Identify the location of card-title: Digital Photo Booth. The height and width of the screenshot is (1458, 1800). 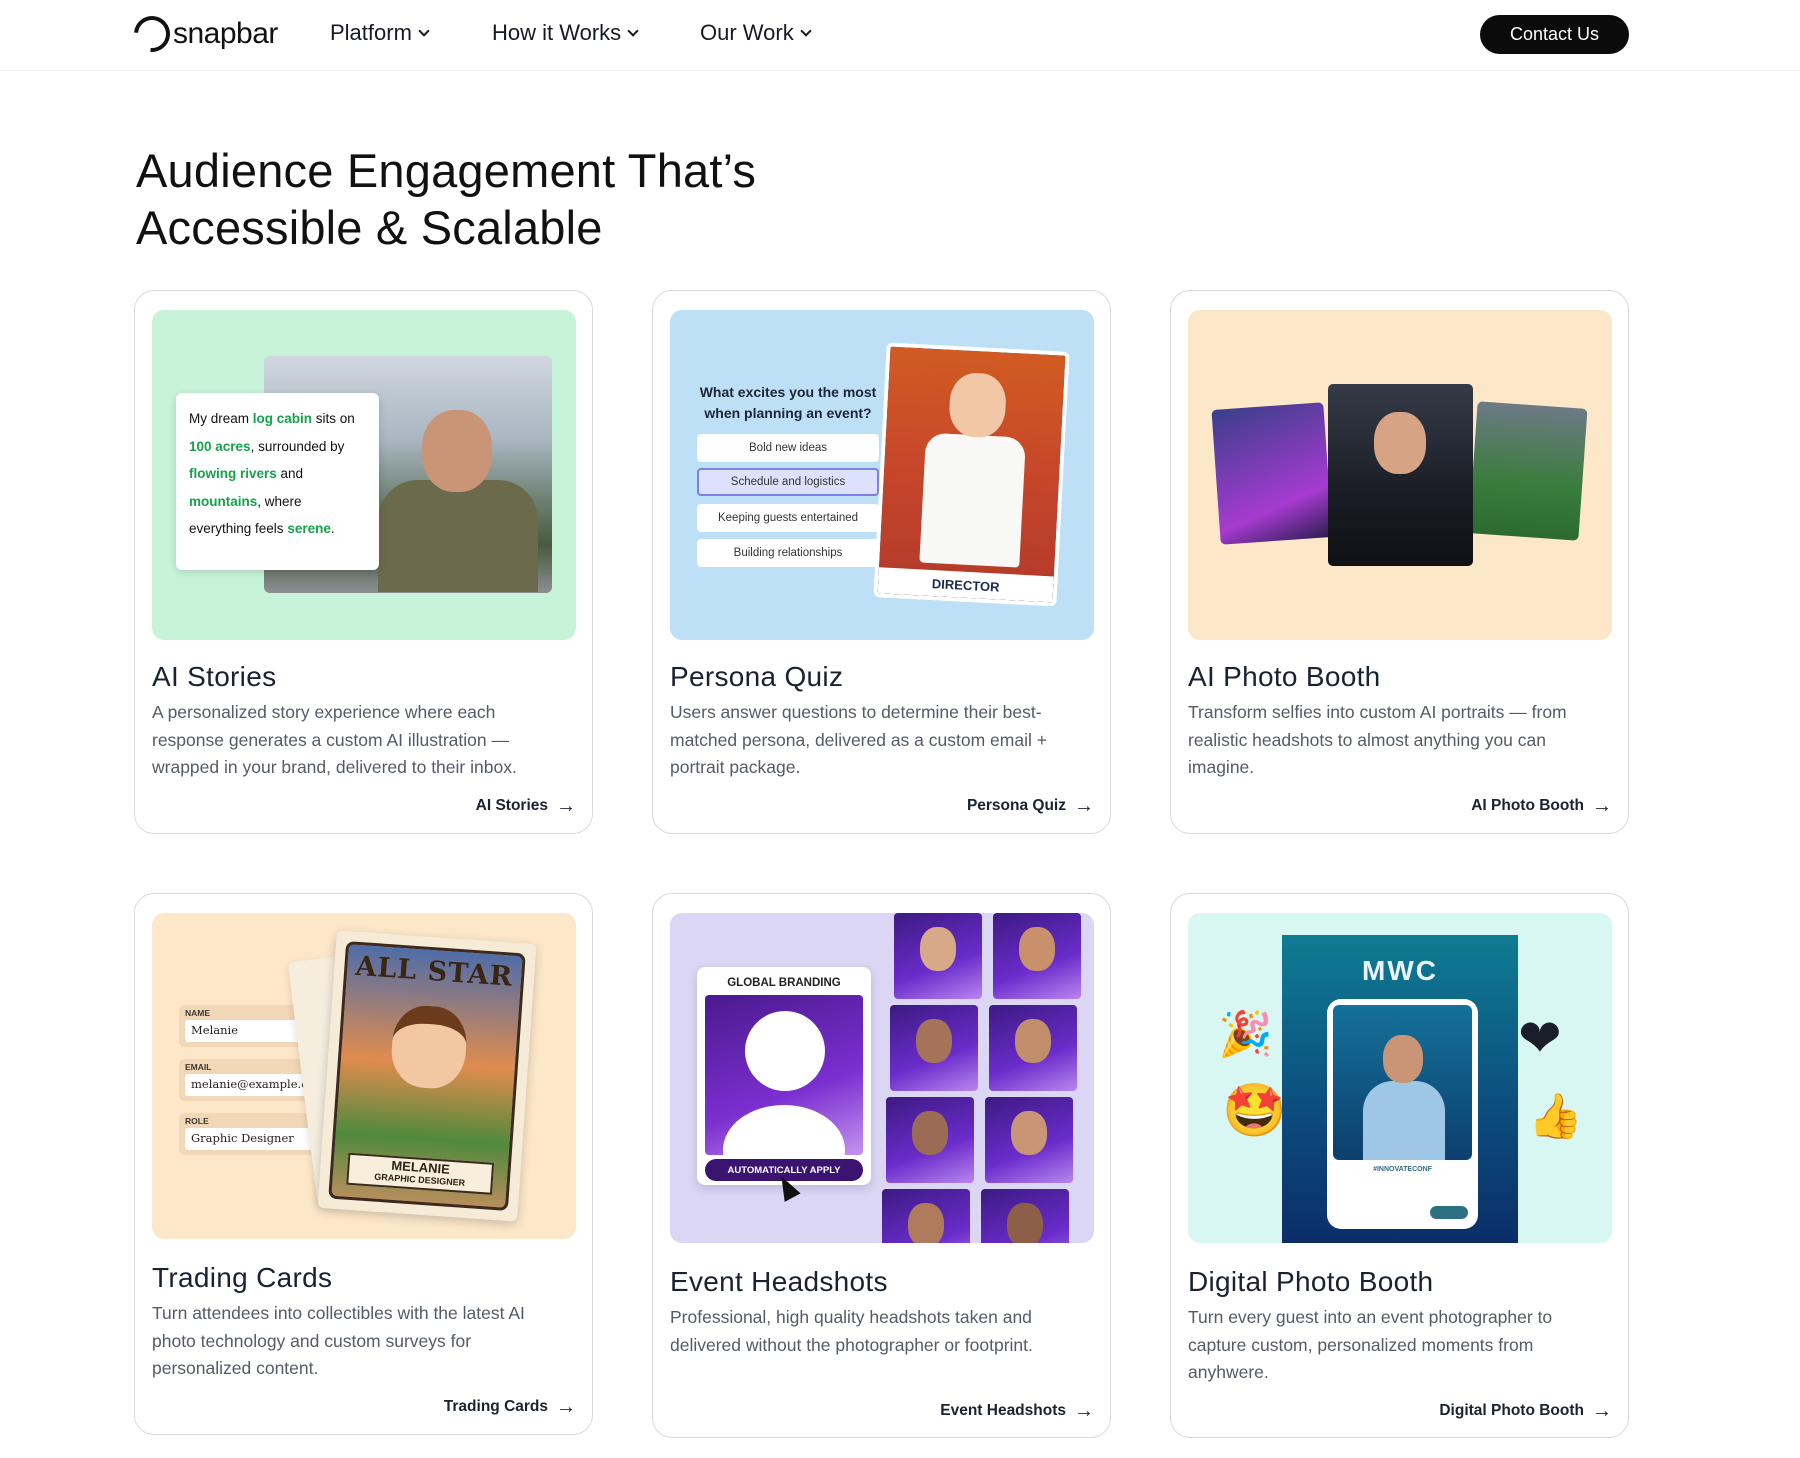
(1311, 1281).